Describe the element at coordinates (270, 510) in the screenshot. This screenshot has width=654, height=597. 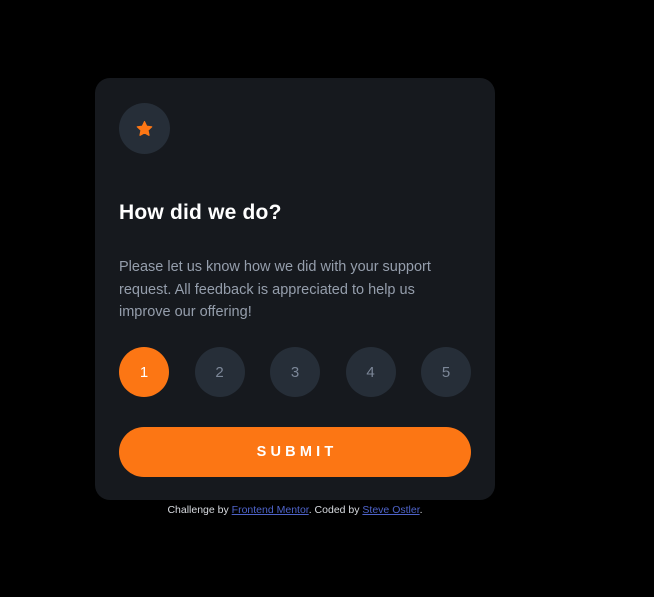
I see `frontend-mentor-link: Frontend Mentor` at that location.